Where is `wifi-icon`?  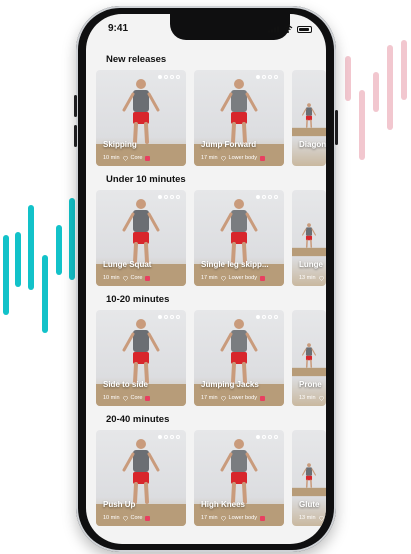 wifi-icon is located at coordinates (288, 29).